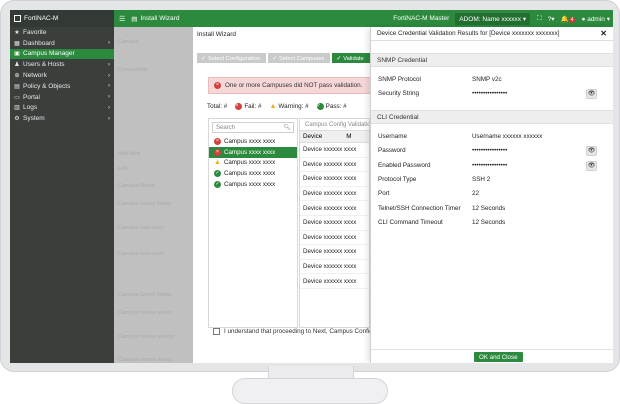 The height and width of the screenshot is (404, 620). Describe the element at coordinates (216, 331) in the screenshot. I see `confirm-checkbox` at that location.